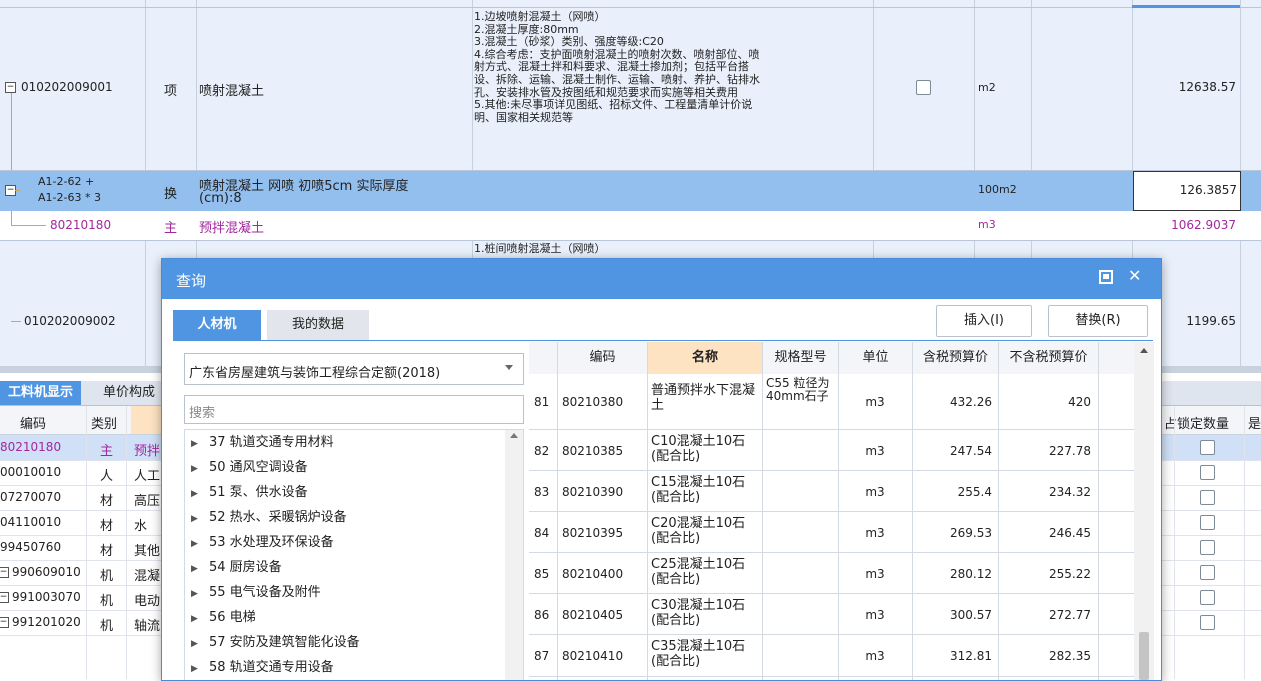 The width and height of the screenshot is (1261, 681). I want to click on tree-item: ▶ 57 安防及建筑智能化设备, so click(275, 642).